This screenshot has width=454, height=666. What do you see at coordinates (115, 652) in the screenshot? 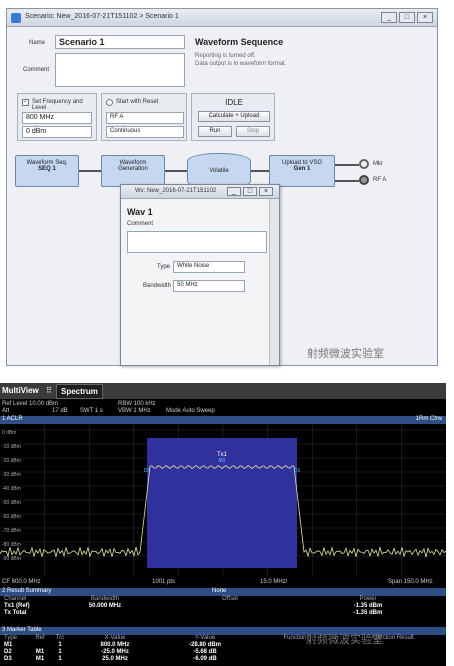
I see `table-cell: -25.0 MHz` at bounding box center [115, 652].